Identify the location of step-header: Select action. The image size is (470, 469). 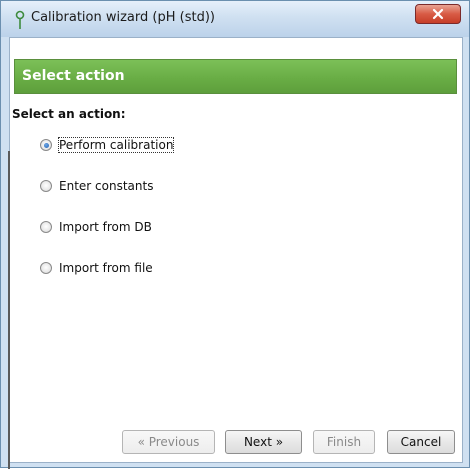
(235, 76).